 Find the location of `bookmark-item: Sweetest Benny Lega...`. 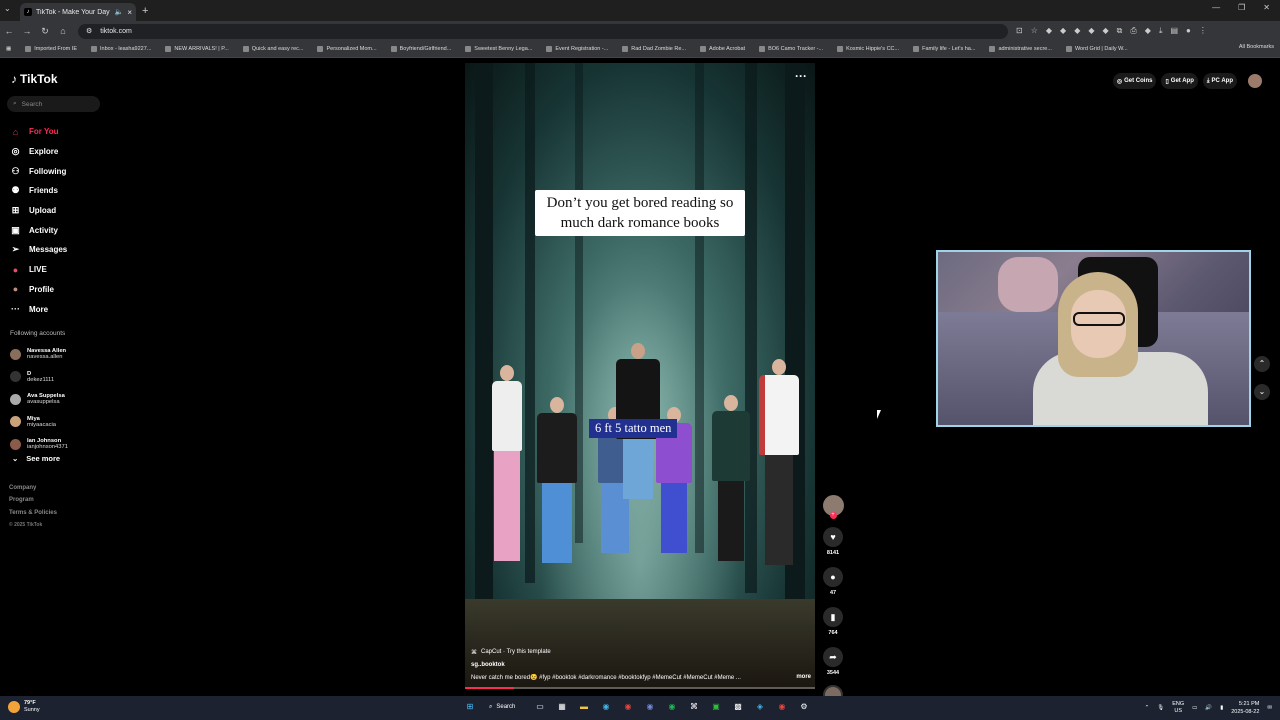

bookmark-item: Sweetest Benny Lega... is located at coordinates (498, 49).